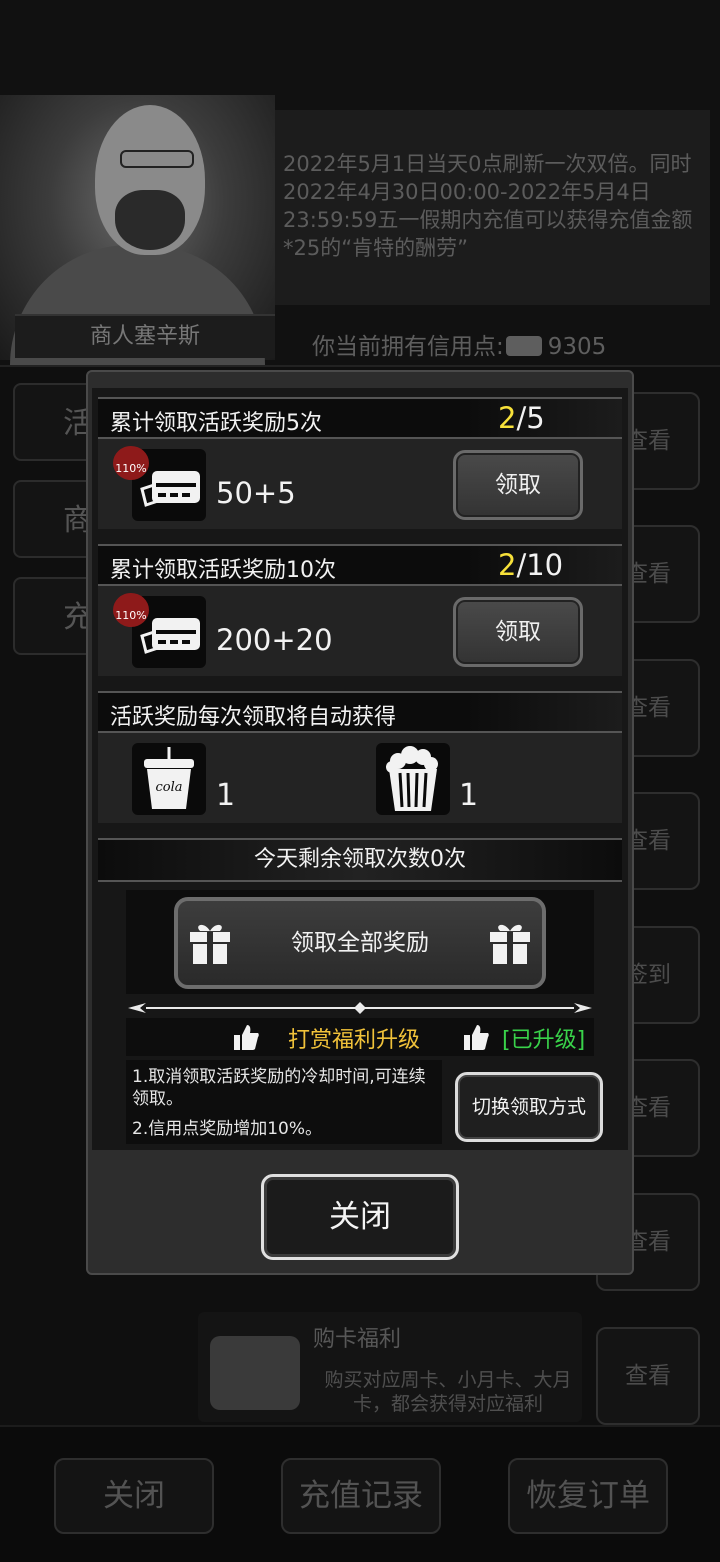 This screenshot has height=1562, width=720. Describe the element at coordinates (518, 485) in the screenshot. I see `tier1-claim-button: 领取` at that location.